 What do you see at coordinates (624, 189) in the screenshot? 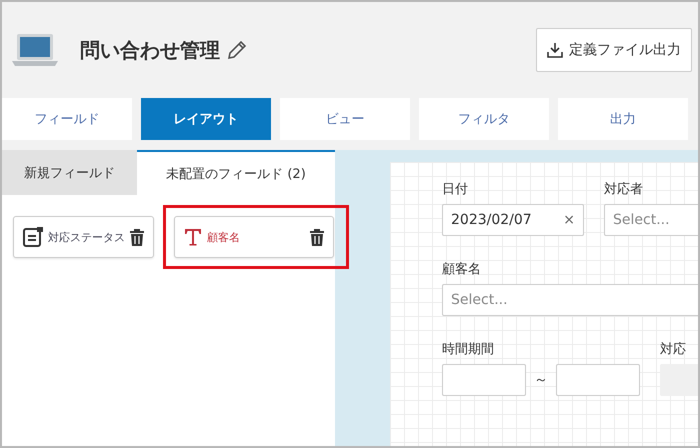
I see `field-label: 対応者` at bounding box center [624, 189].